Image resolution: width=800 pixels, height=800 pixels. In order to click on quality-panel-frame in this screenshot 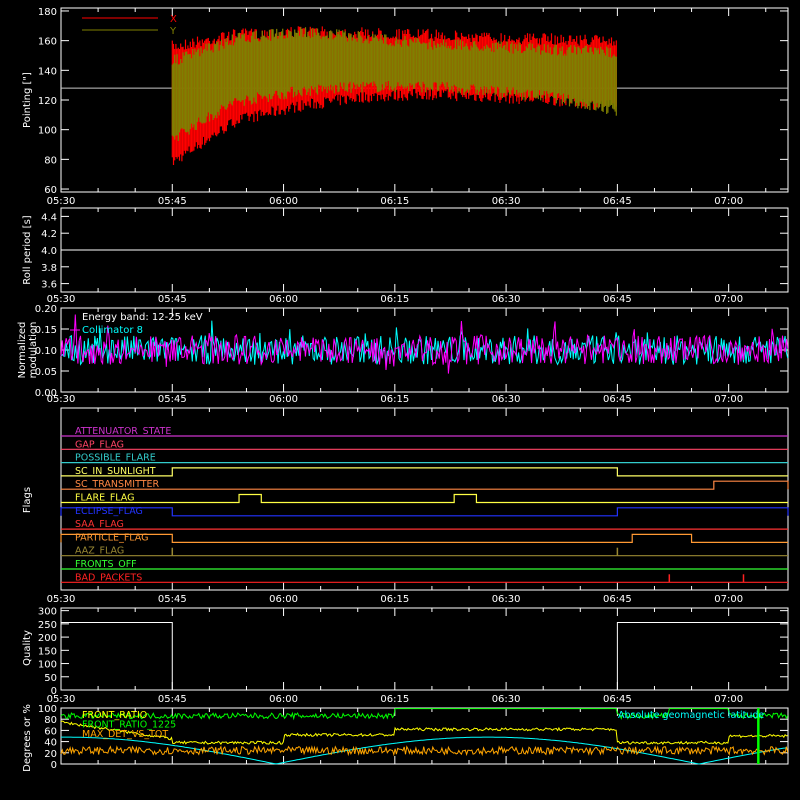, I will do `click(424, 649)`.